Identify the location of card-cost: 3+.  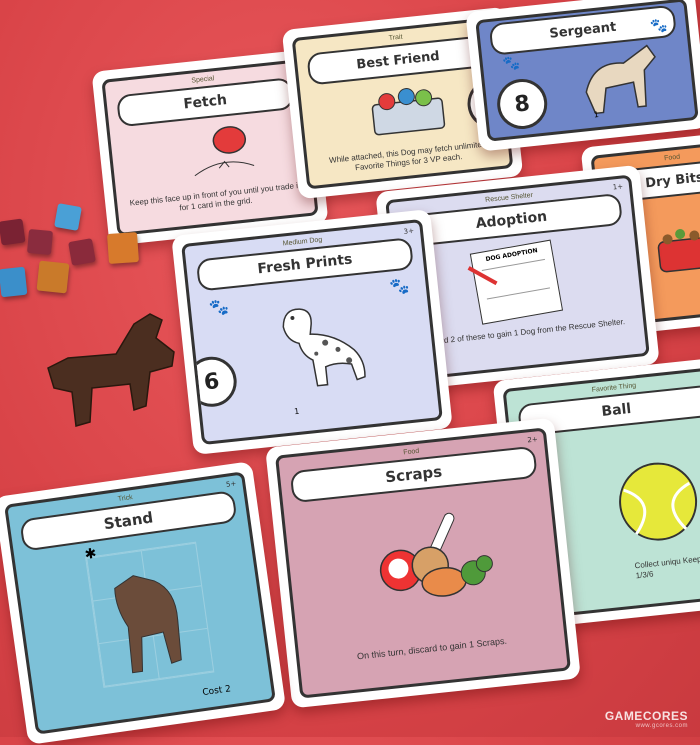
(409, 231).